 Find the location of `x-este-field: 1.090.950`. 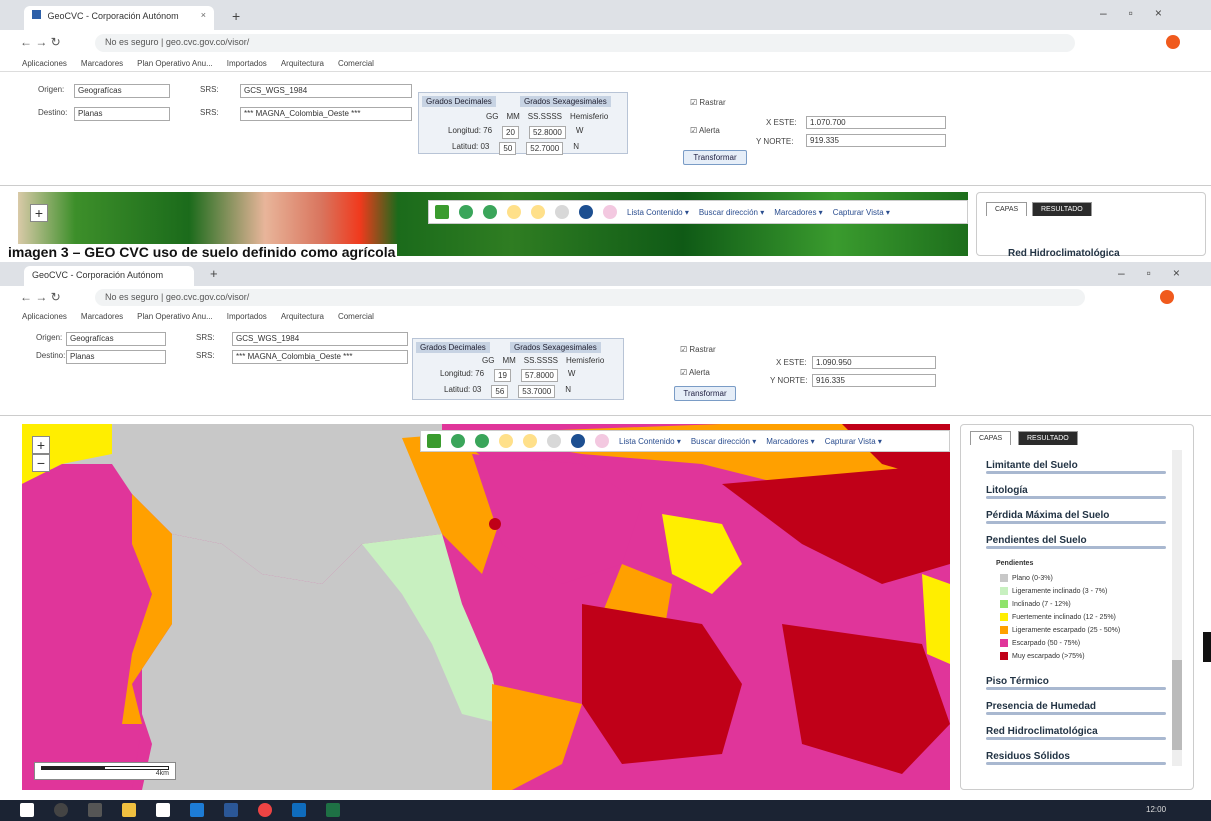

x-este-field: 1.090.950 is located at coordinates (874, 362).